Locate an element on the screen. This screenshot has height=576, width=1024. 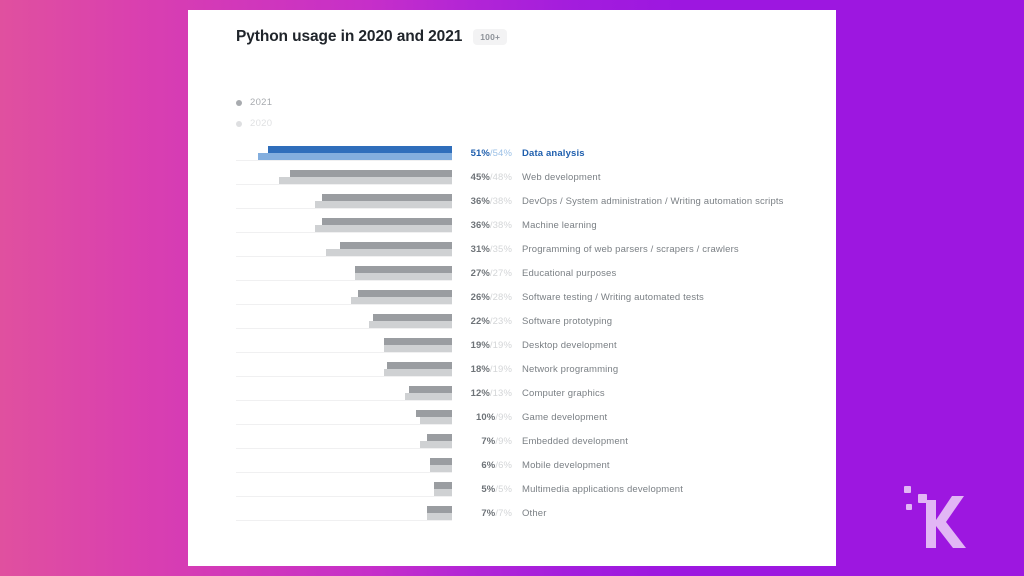
table-row: 18%/19% Network programming is located at coordinates (523, 371).